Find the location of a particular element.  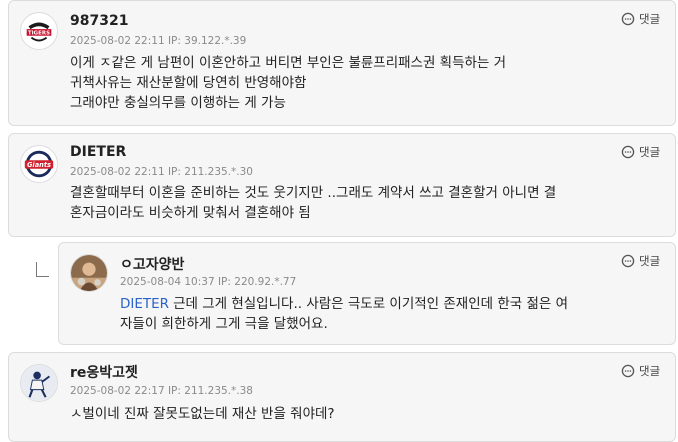

tigers-logo-text: TIGERS is located at coordinates (39, 33).